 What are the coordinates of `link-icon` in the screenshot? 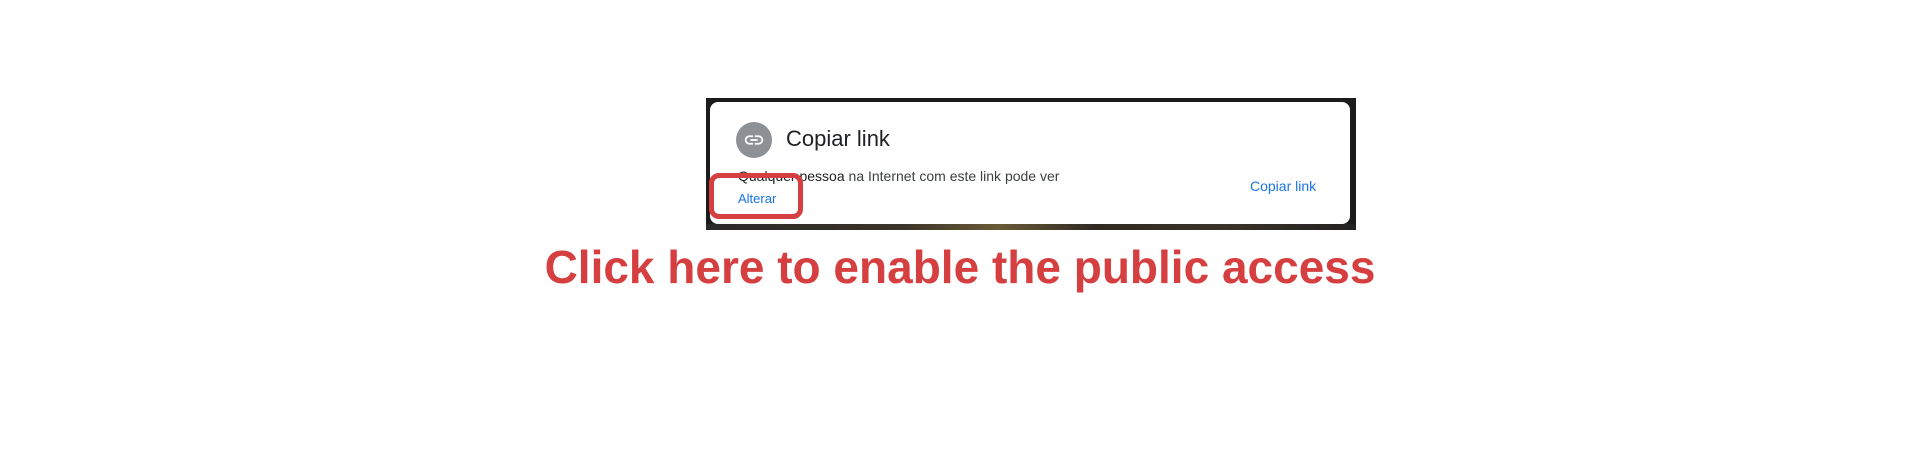 It's located at (754, 140).